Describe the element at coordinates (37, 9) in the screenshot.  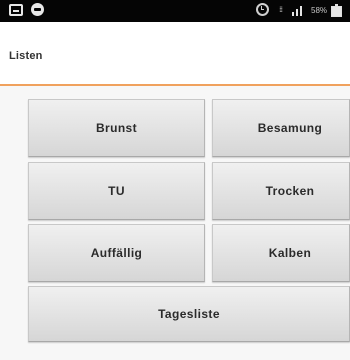
I see `app-icon` at that location.